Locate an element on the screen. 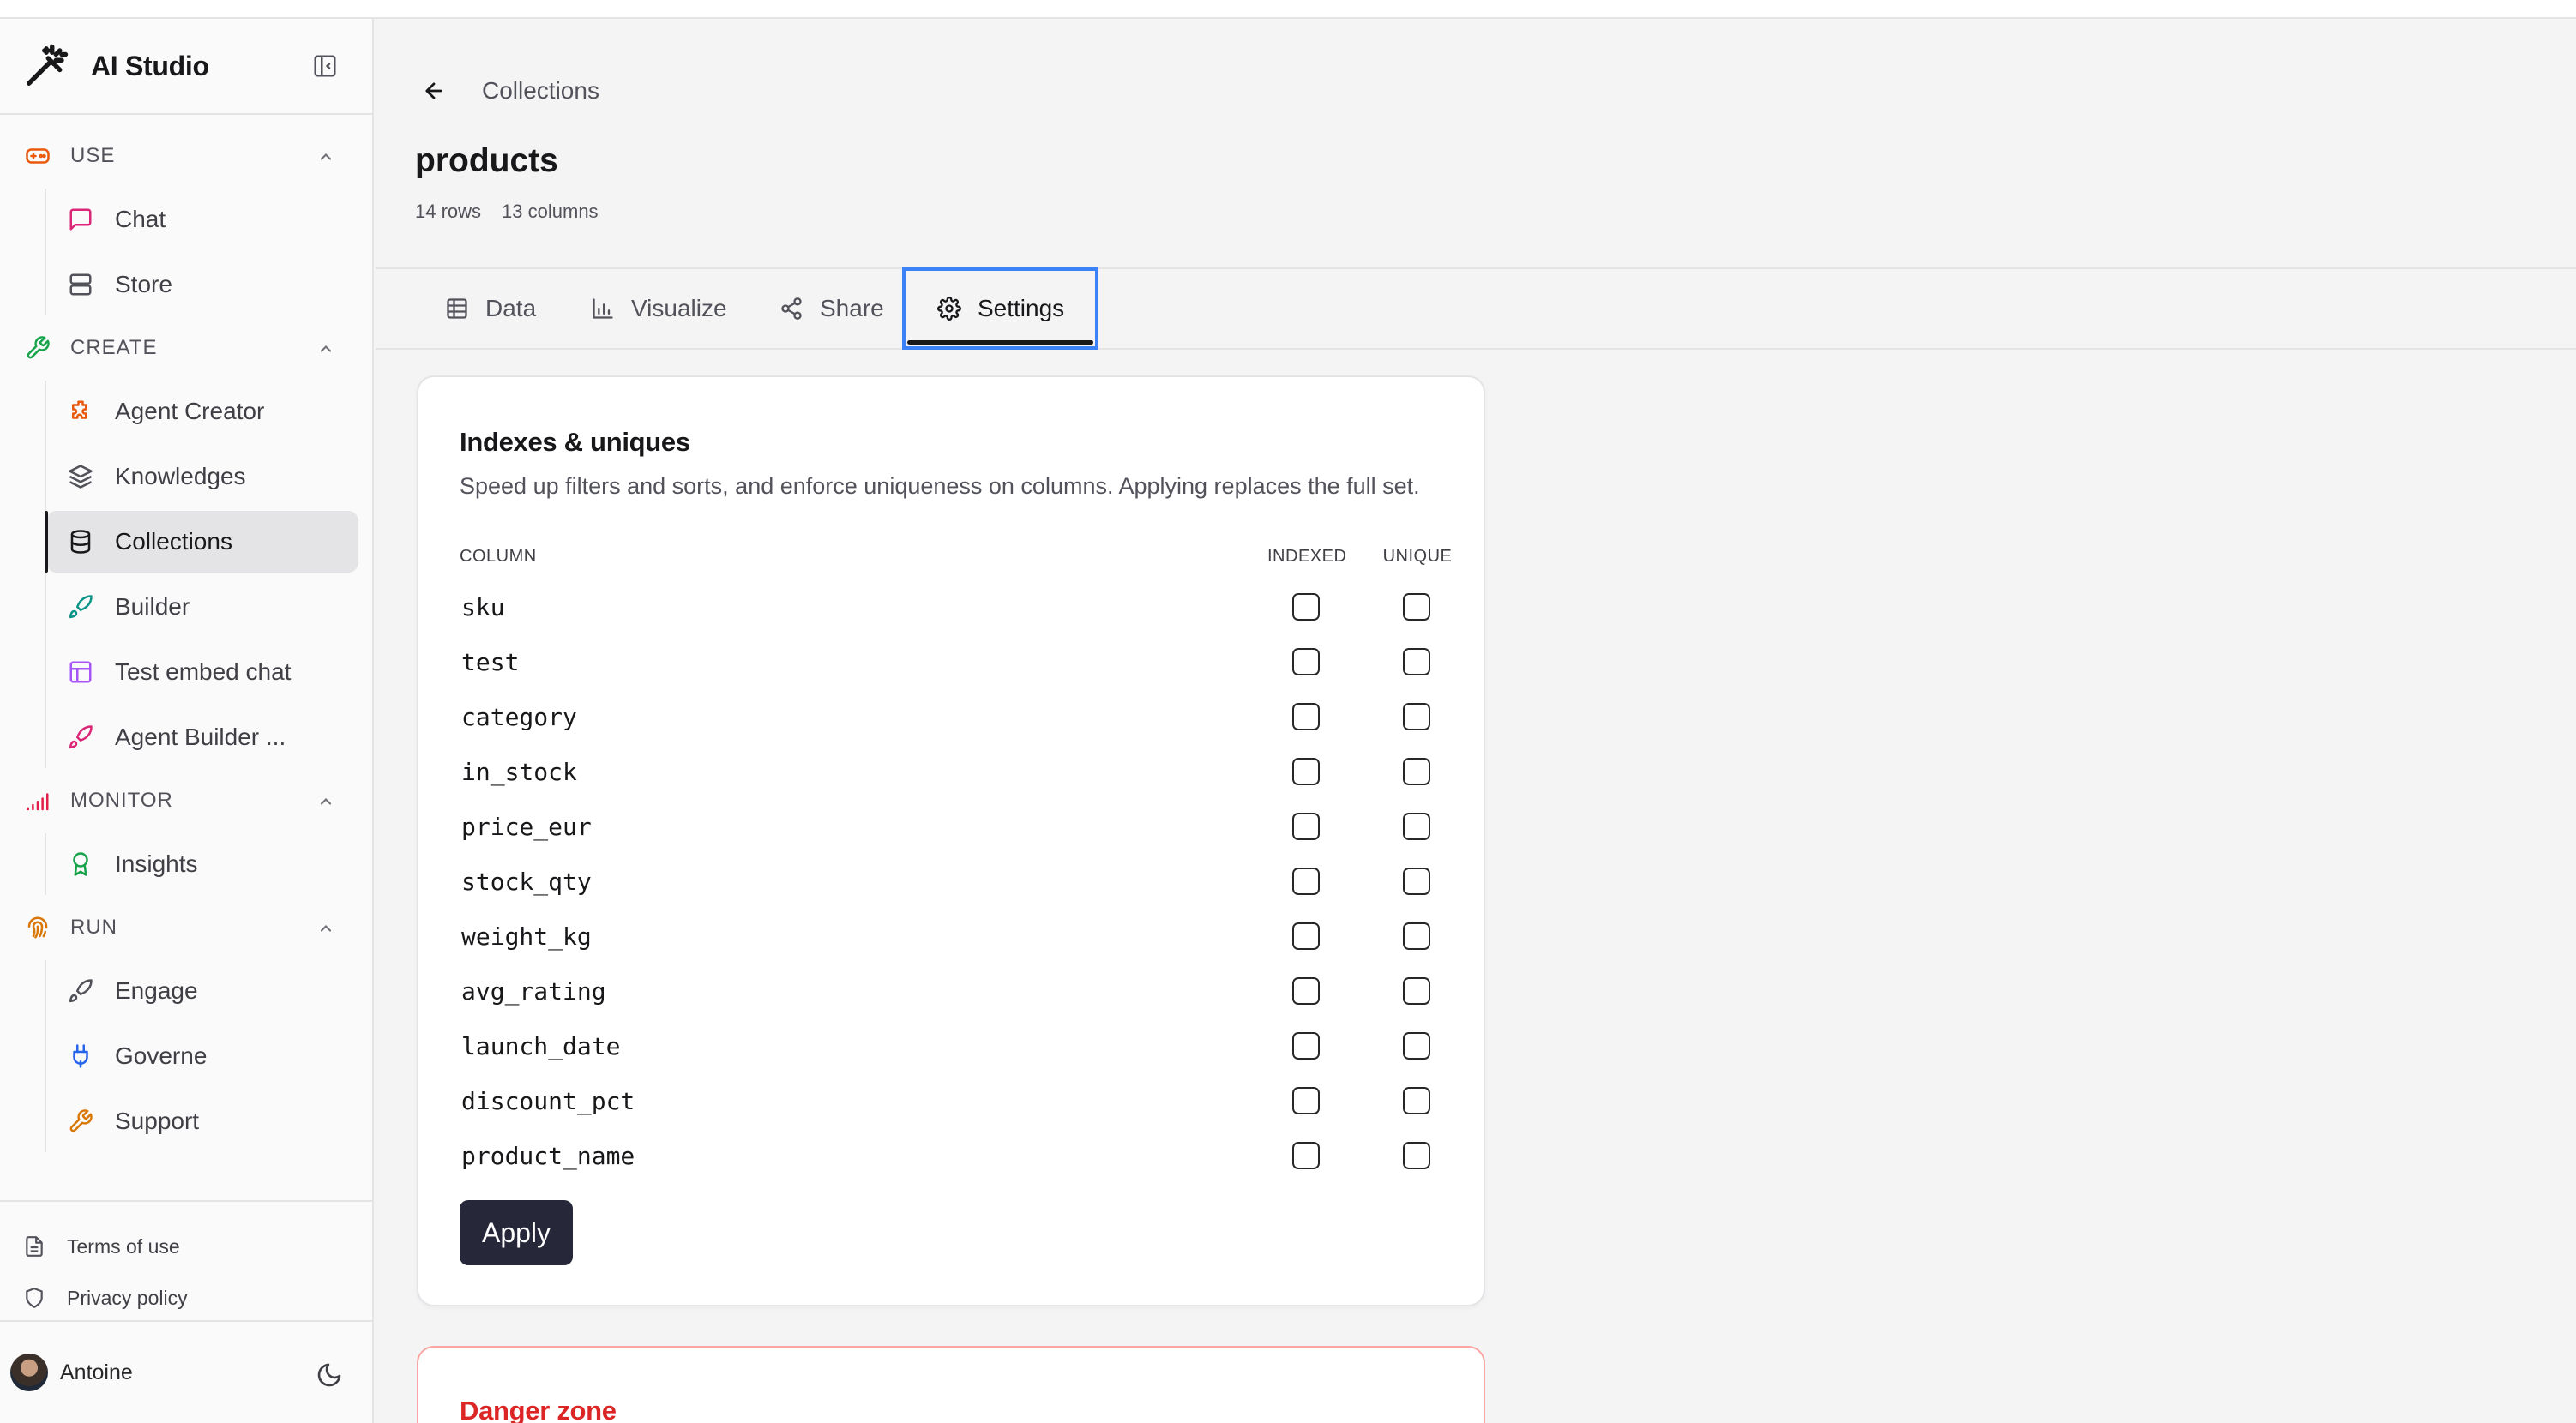 Image resolution: width=2576 pixels, height=1423 pixels. sidebar-item-test-embed-chat: Test embed chat is located at coordinates (202, 672).